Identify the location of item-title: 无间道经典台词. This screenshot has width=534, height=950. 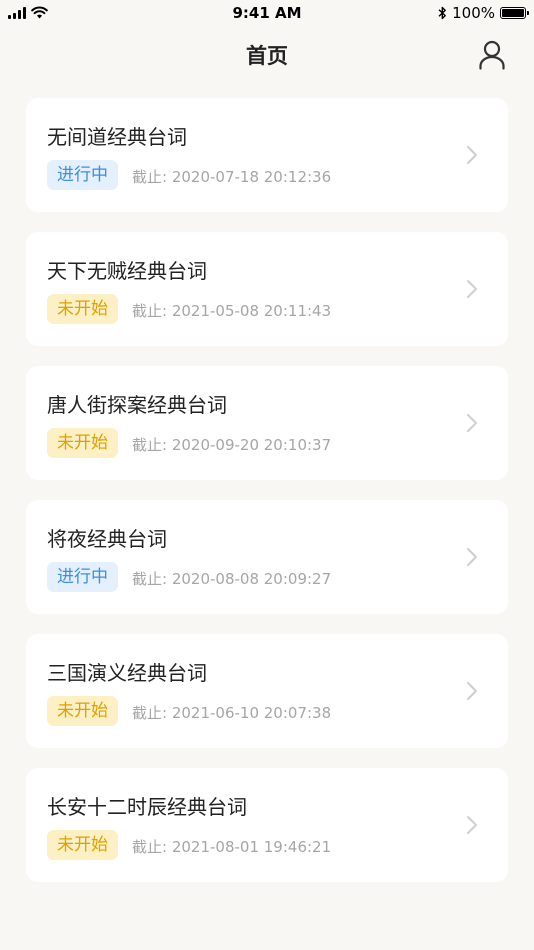
(117, 137).